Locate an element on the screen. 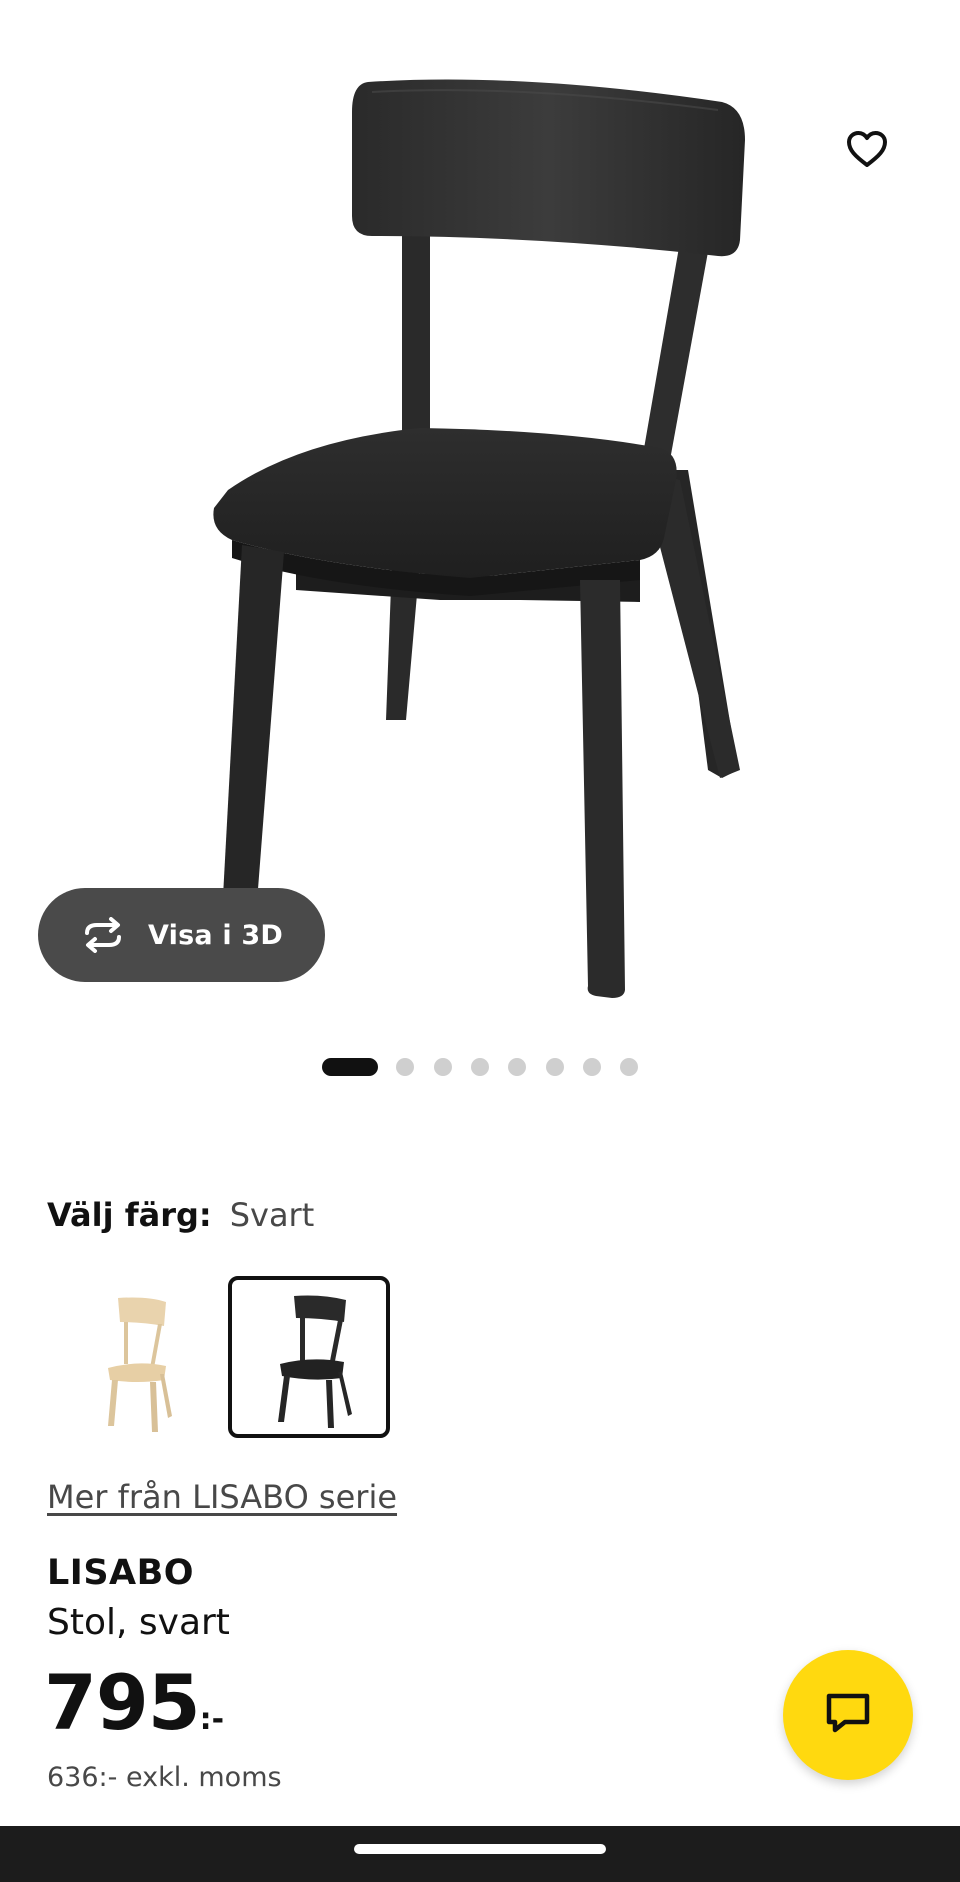  color-swatch-black is located at coordinates (309, 1357).